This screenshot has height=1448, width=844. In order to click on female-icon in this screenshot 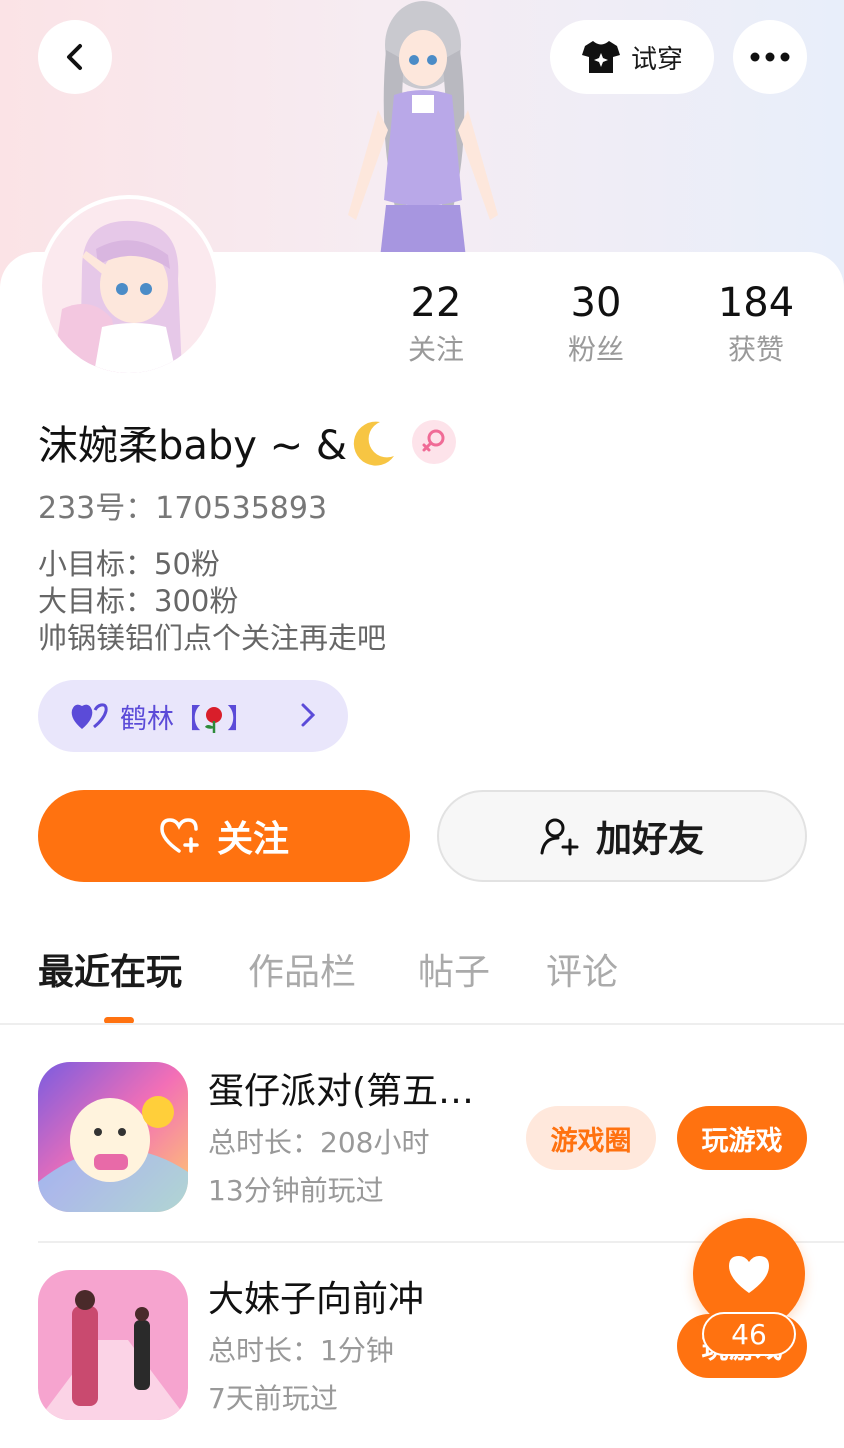, I will do `click(433, 442)`.